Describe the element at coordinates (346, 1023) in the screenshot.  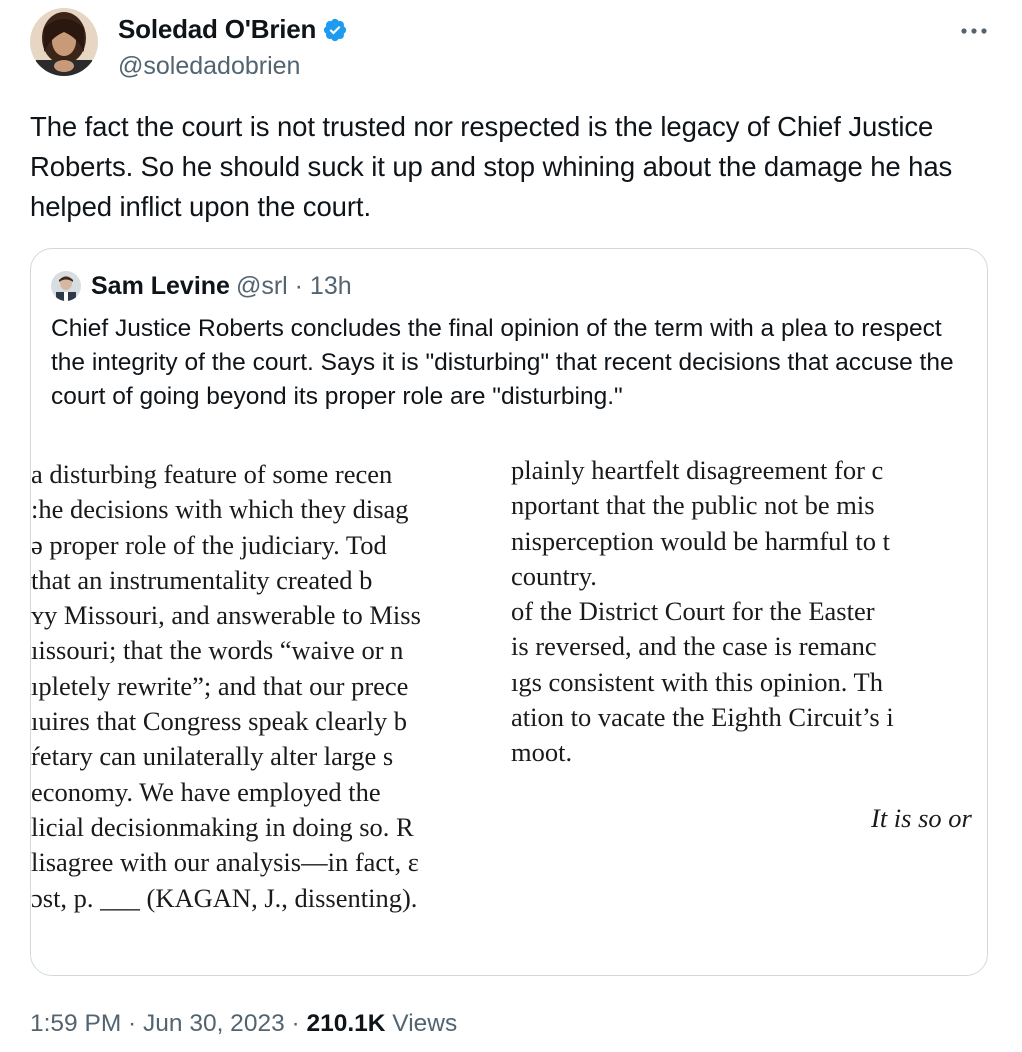
I see `views-count: 210.1K` at that location.